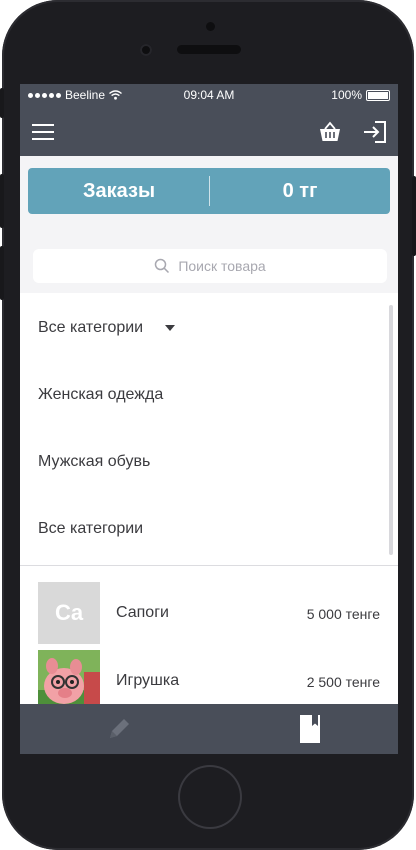  I want to click on category-dropdown: Все категории, so click(107, 328).